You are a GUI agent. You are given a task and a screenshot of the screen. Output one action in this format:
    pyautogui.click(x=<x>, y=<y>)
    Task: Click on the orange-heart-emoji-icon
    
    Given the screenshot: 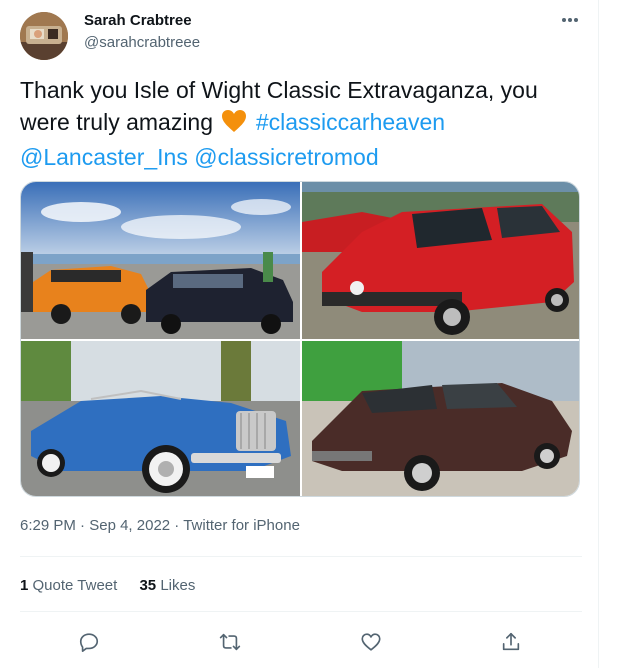 What is the action you would take?
    pyautogui.click(x=234, y=125)
    